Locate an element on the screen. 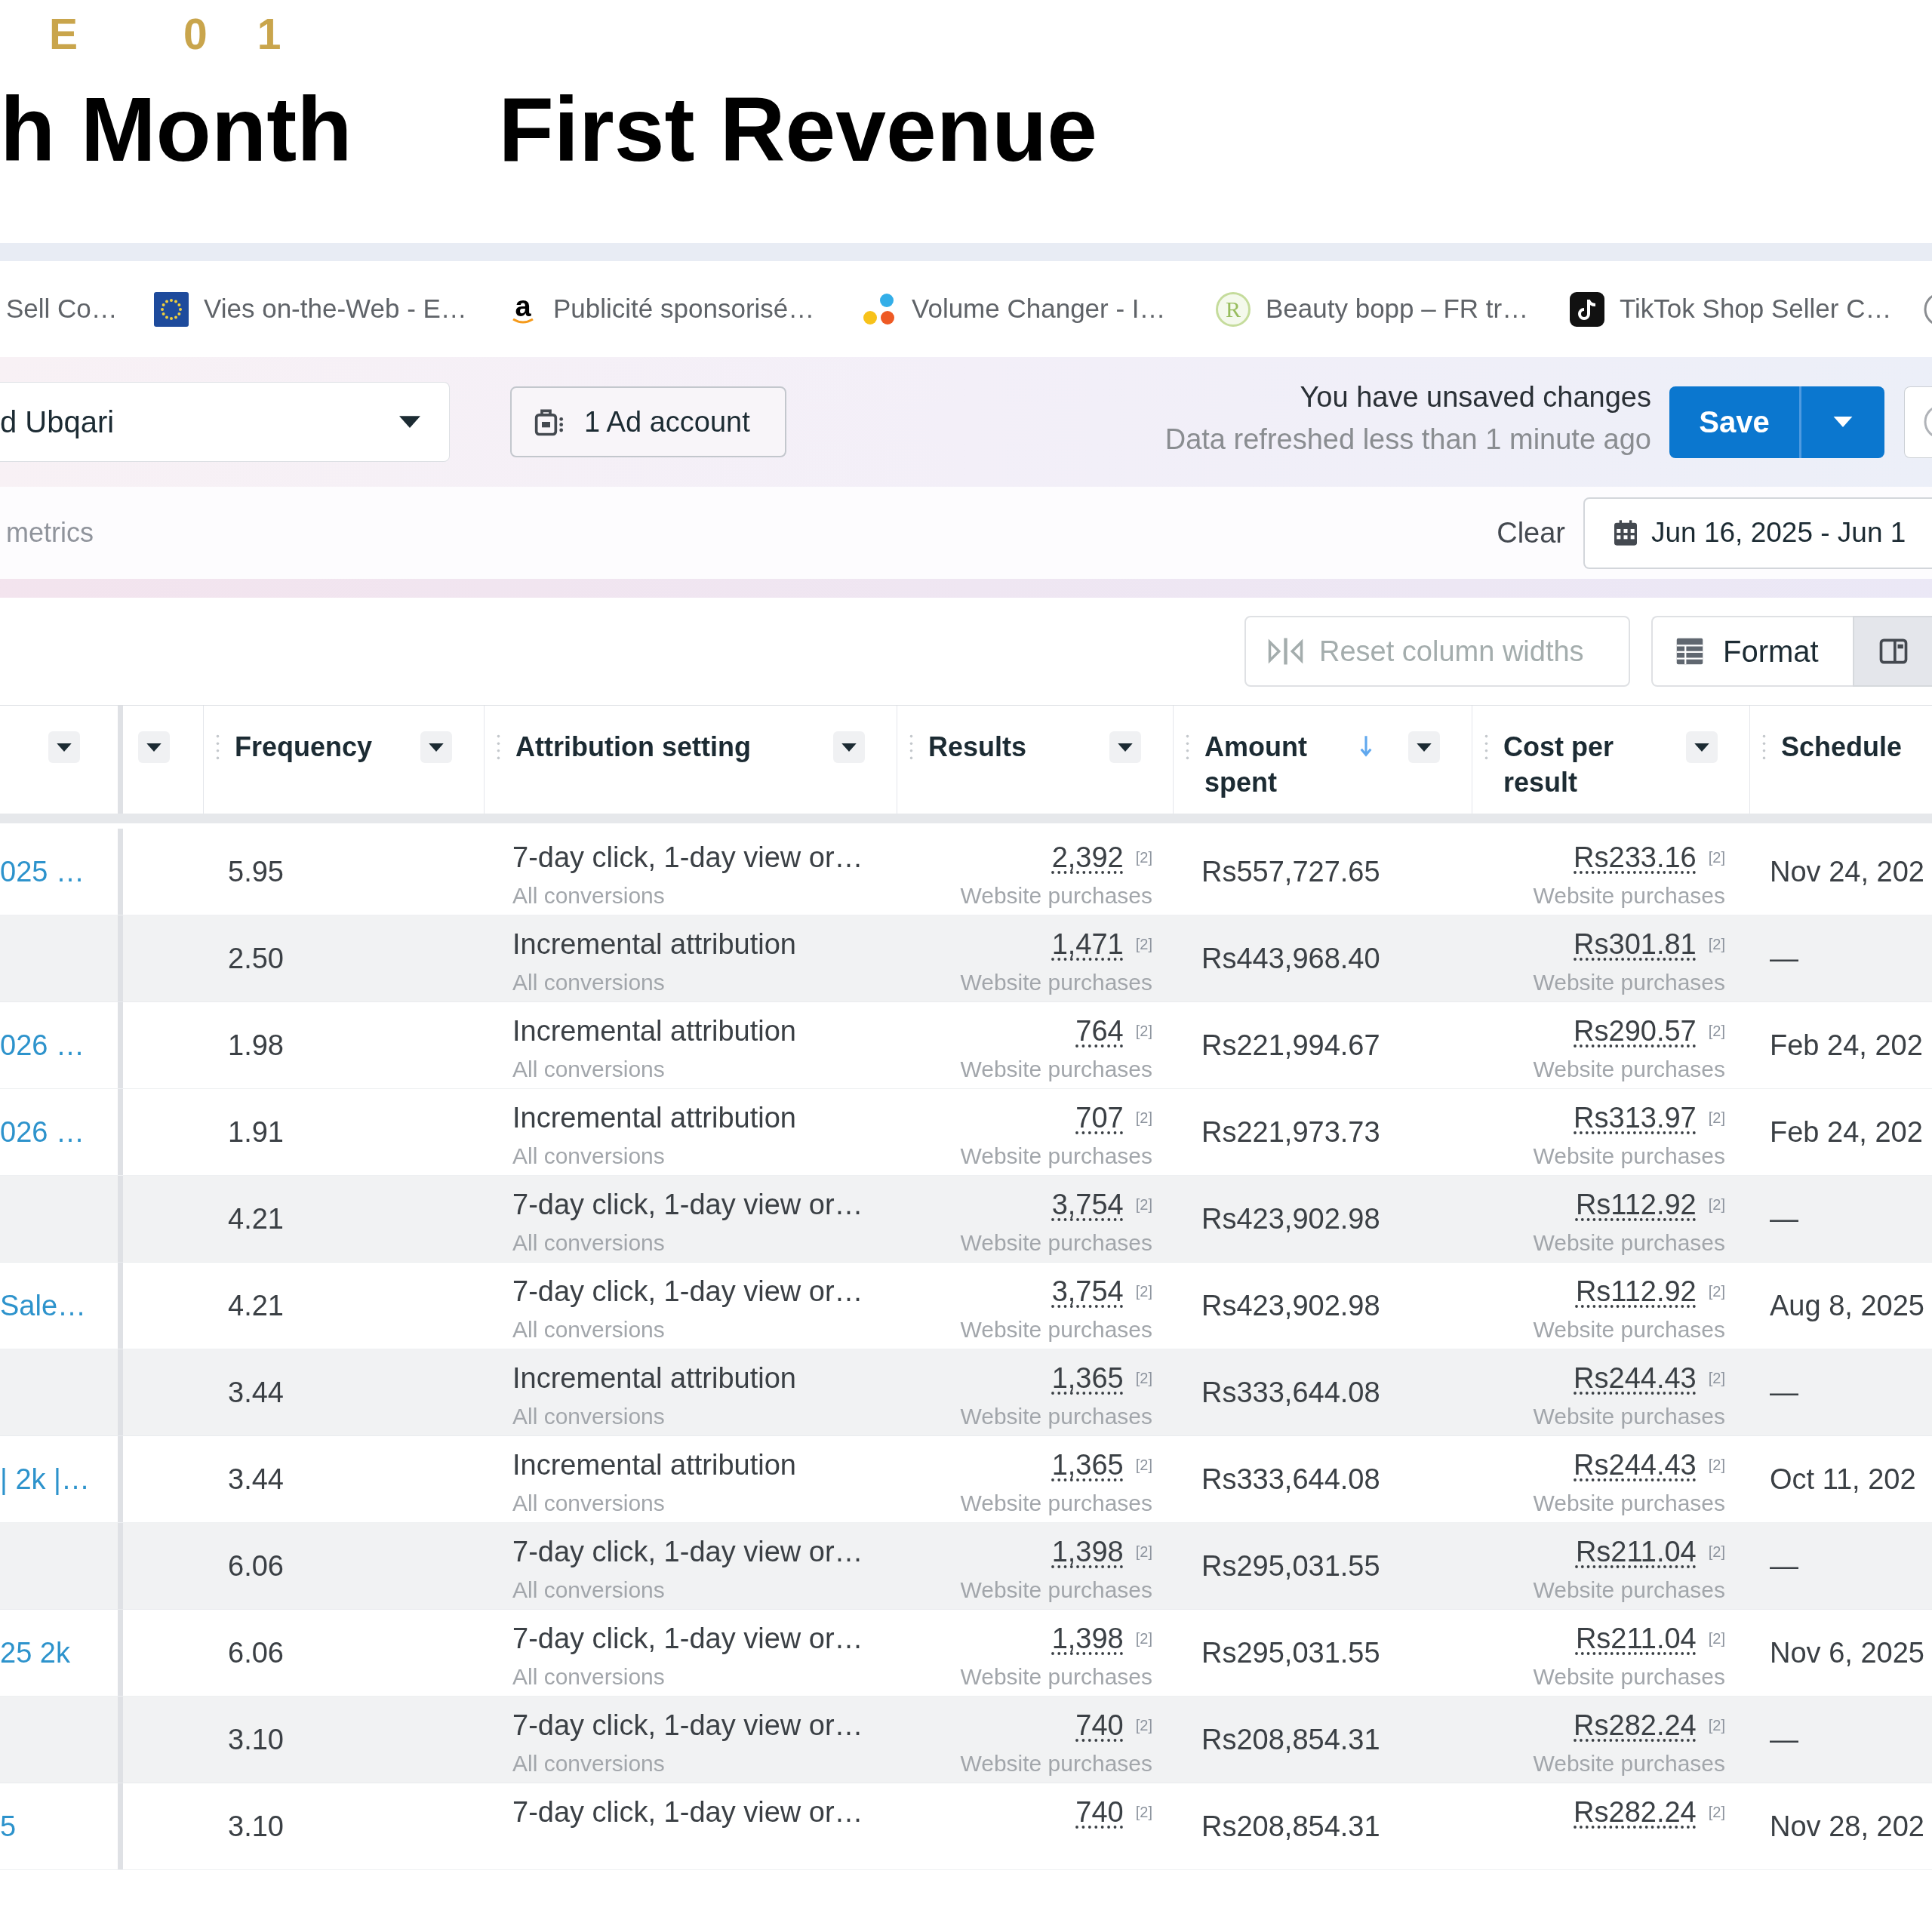  refresh-status-text: Data refreshed less than 1 minute ago is located at coordinates (1407, 440).